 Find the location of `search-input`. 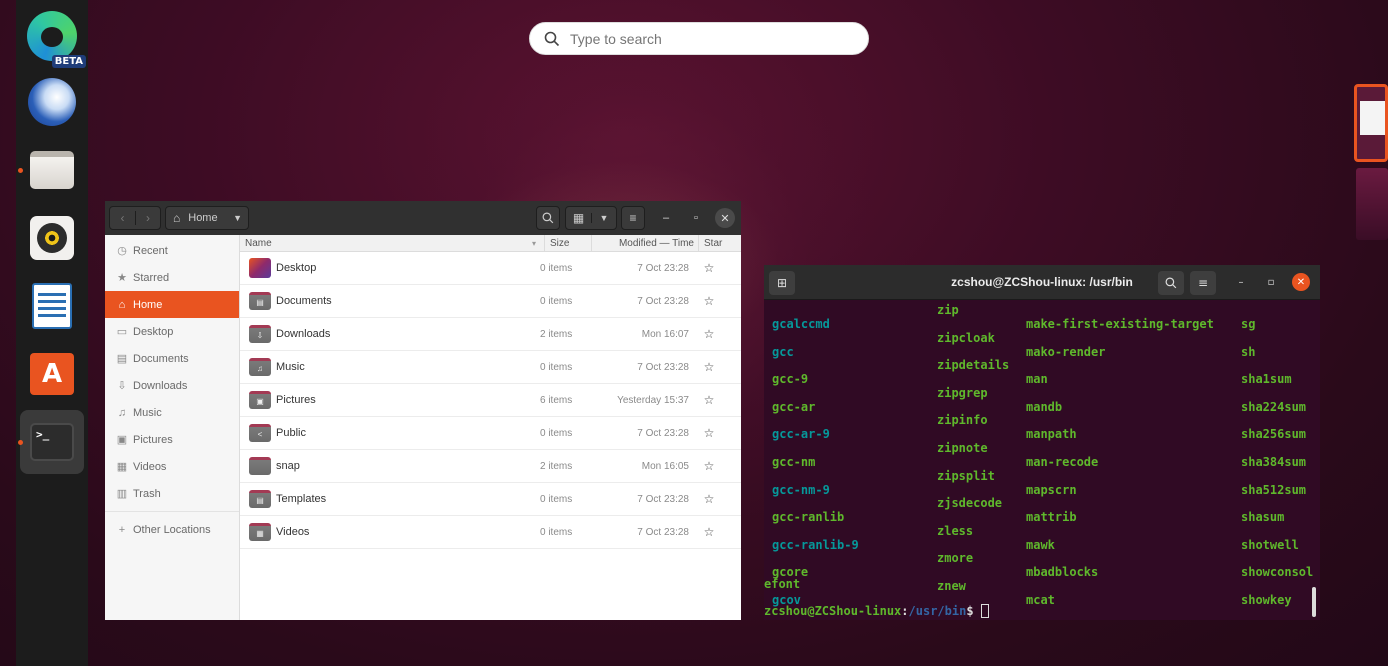

search-input is located at coordinates (710, 38).